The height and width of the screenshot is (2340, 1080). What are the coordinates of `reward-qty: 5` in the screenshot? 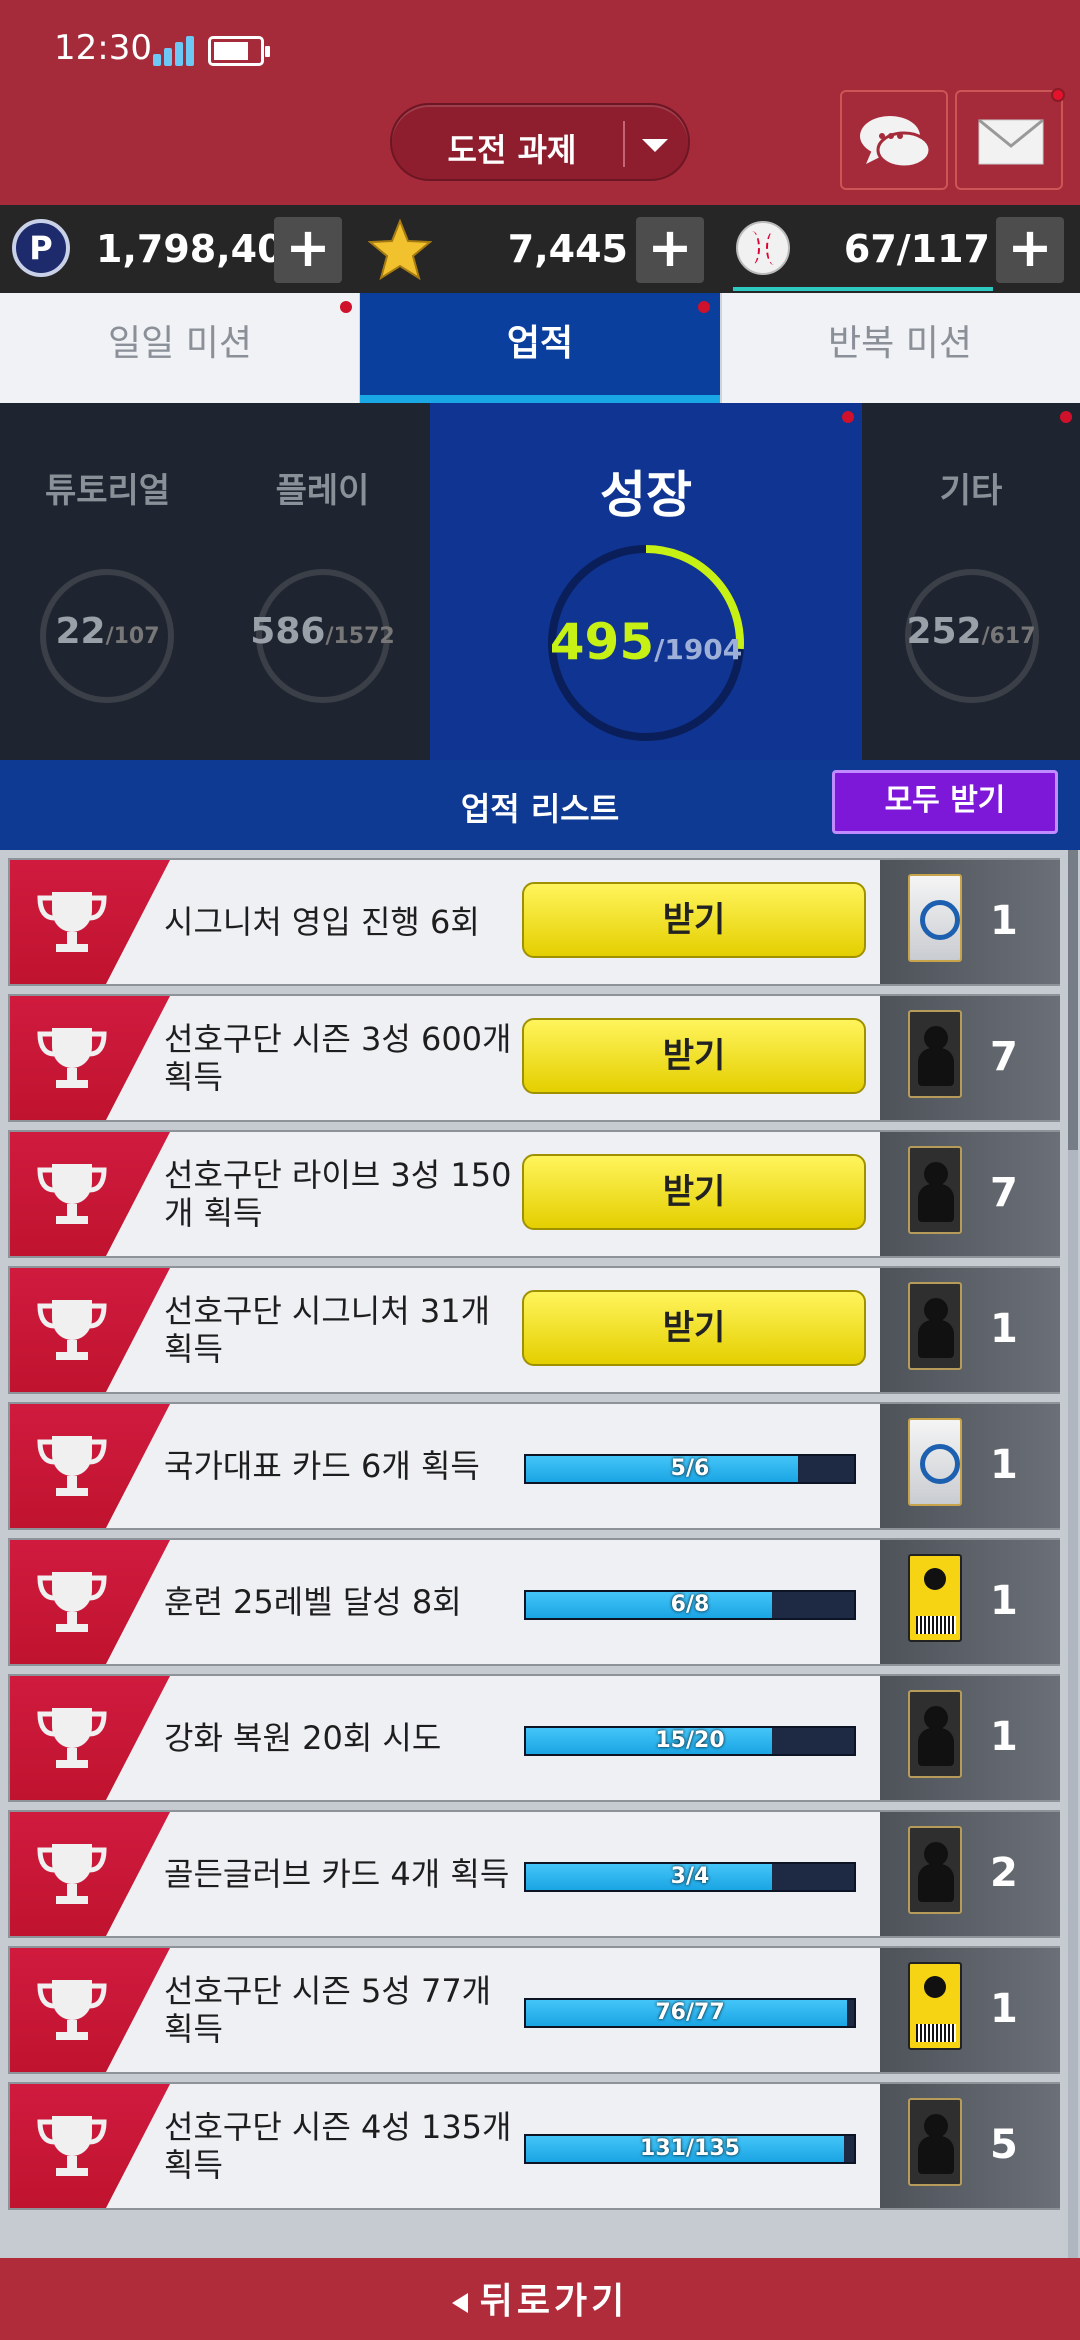 It's located at (1004, 2145).